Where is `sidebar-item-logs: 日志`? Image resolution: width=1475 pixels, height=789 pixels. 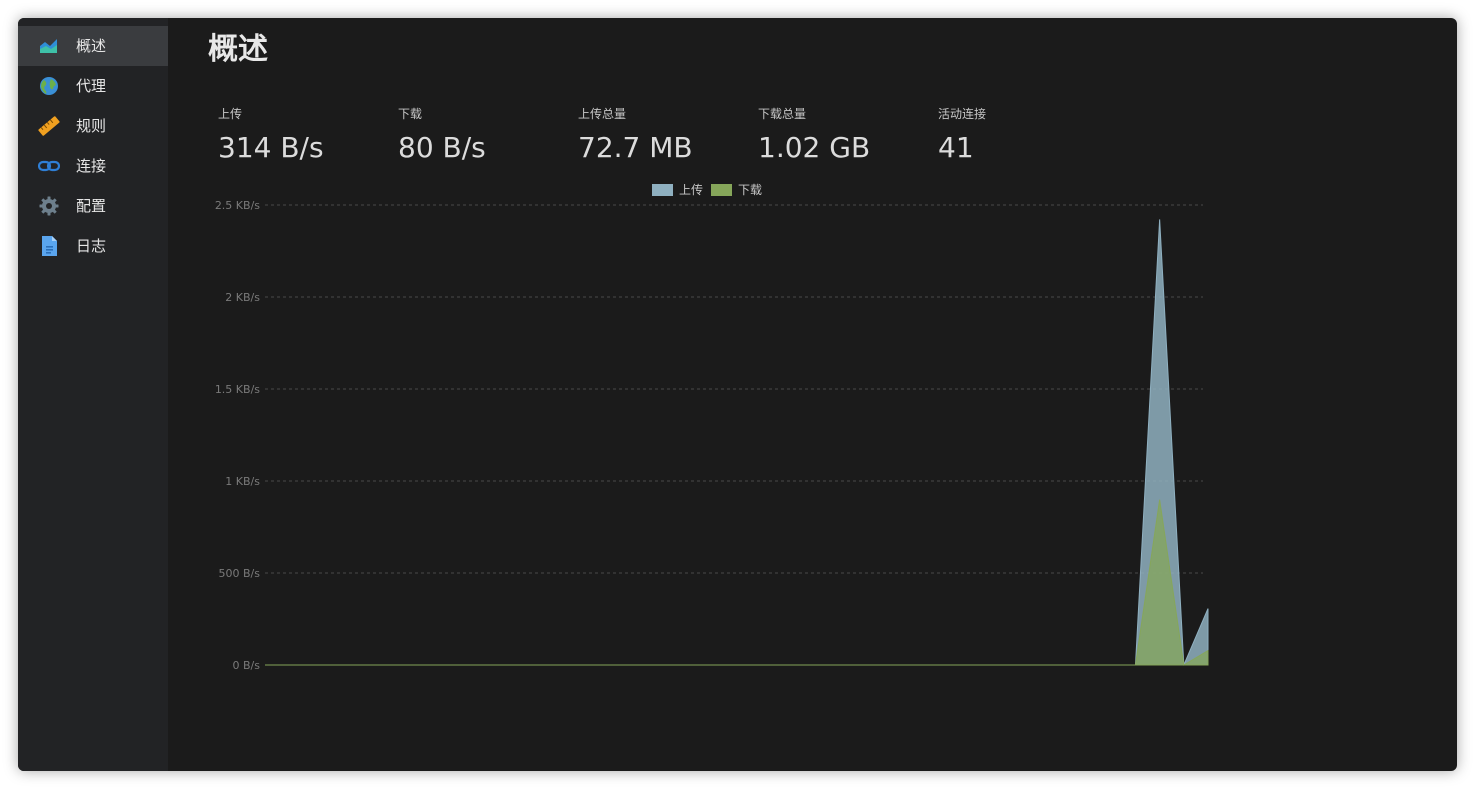 sidebar-item-logs: 日志 is located at coordinates (93, 246).